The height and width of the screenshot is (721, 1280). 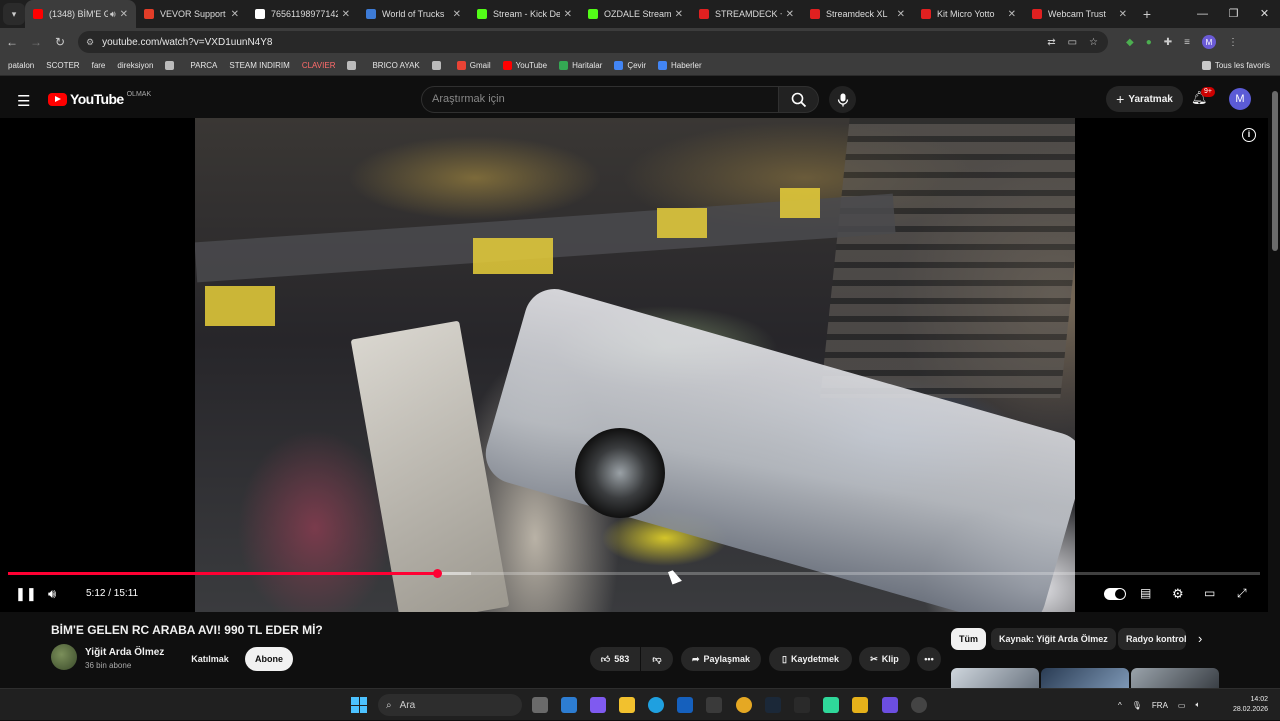 What do you see at coordinates (569, 705) in the screenshot?
I see `store-icon` at bounding box center [569, 705].